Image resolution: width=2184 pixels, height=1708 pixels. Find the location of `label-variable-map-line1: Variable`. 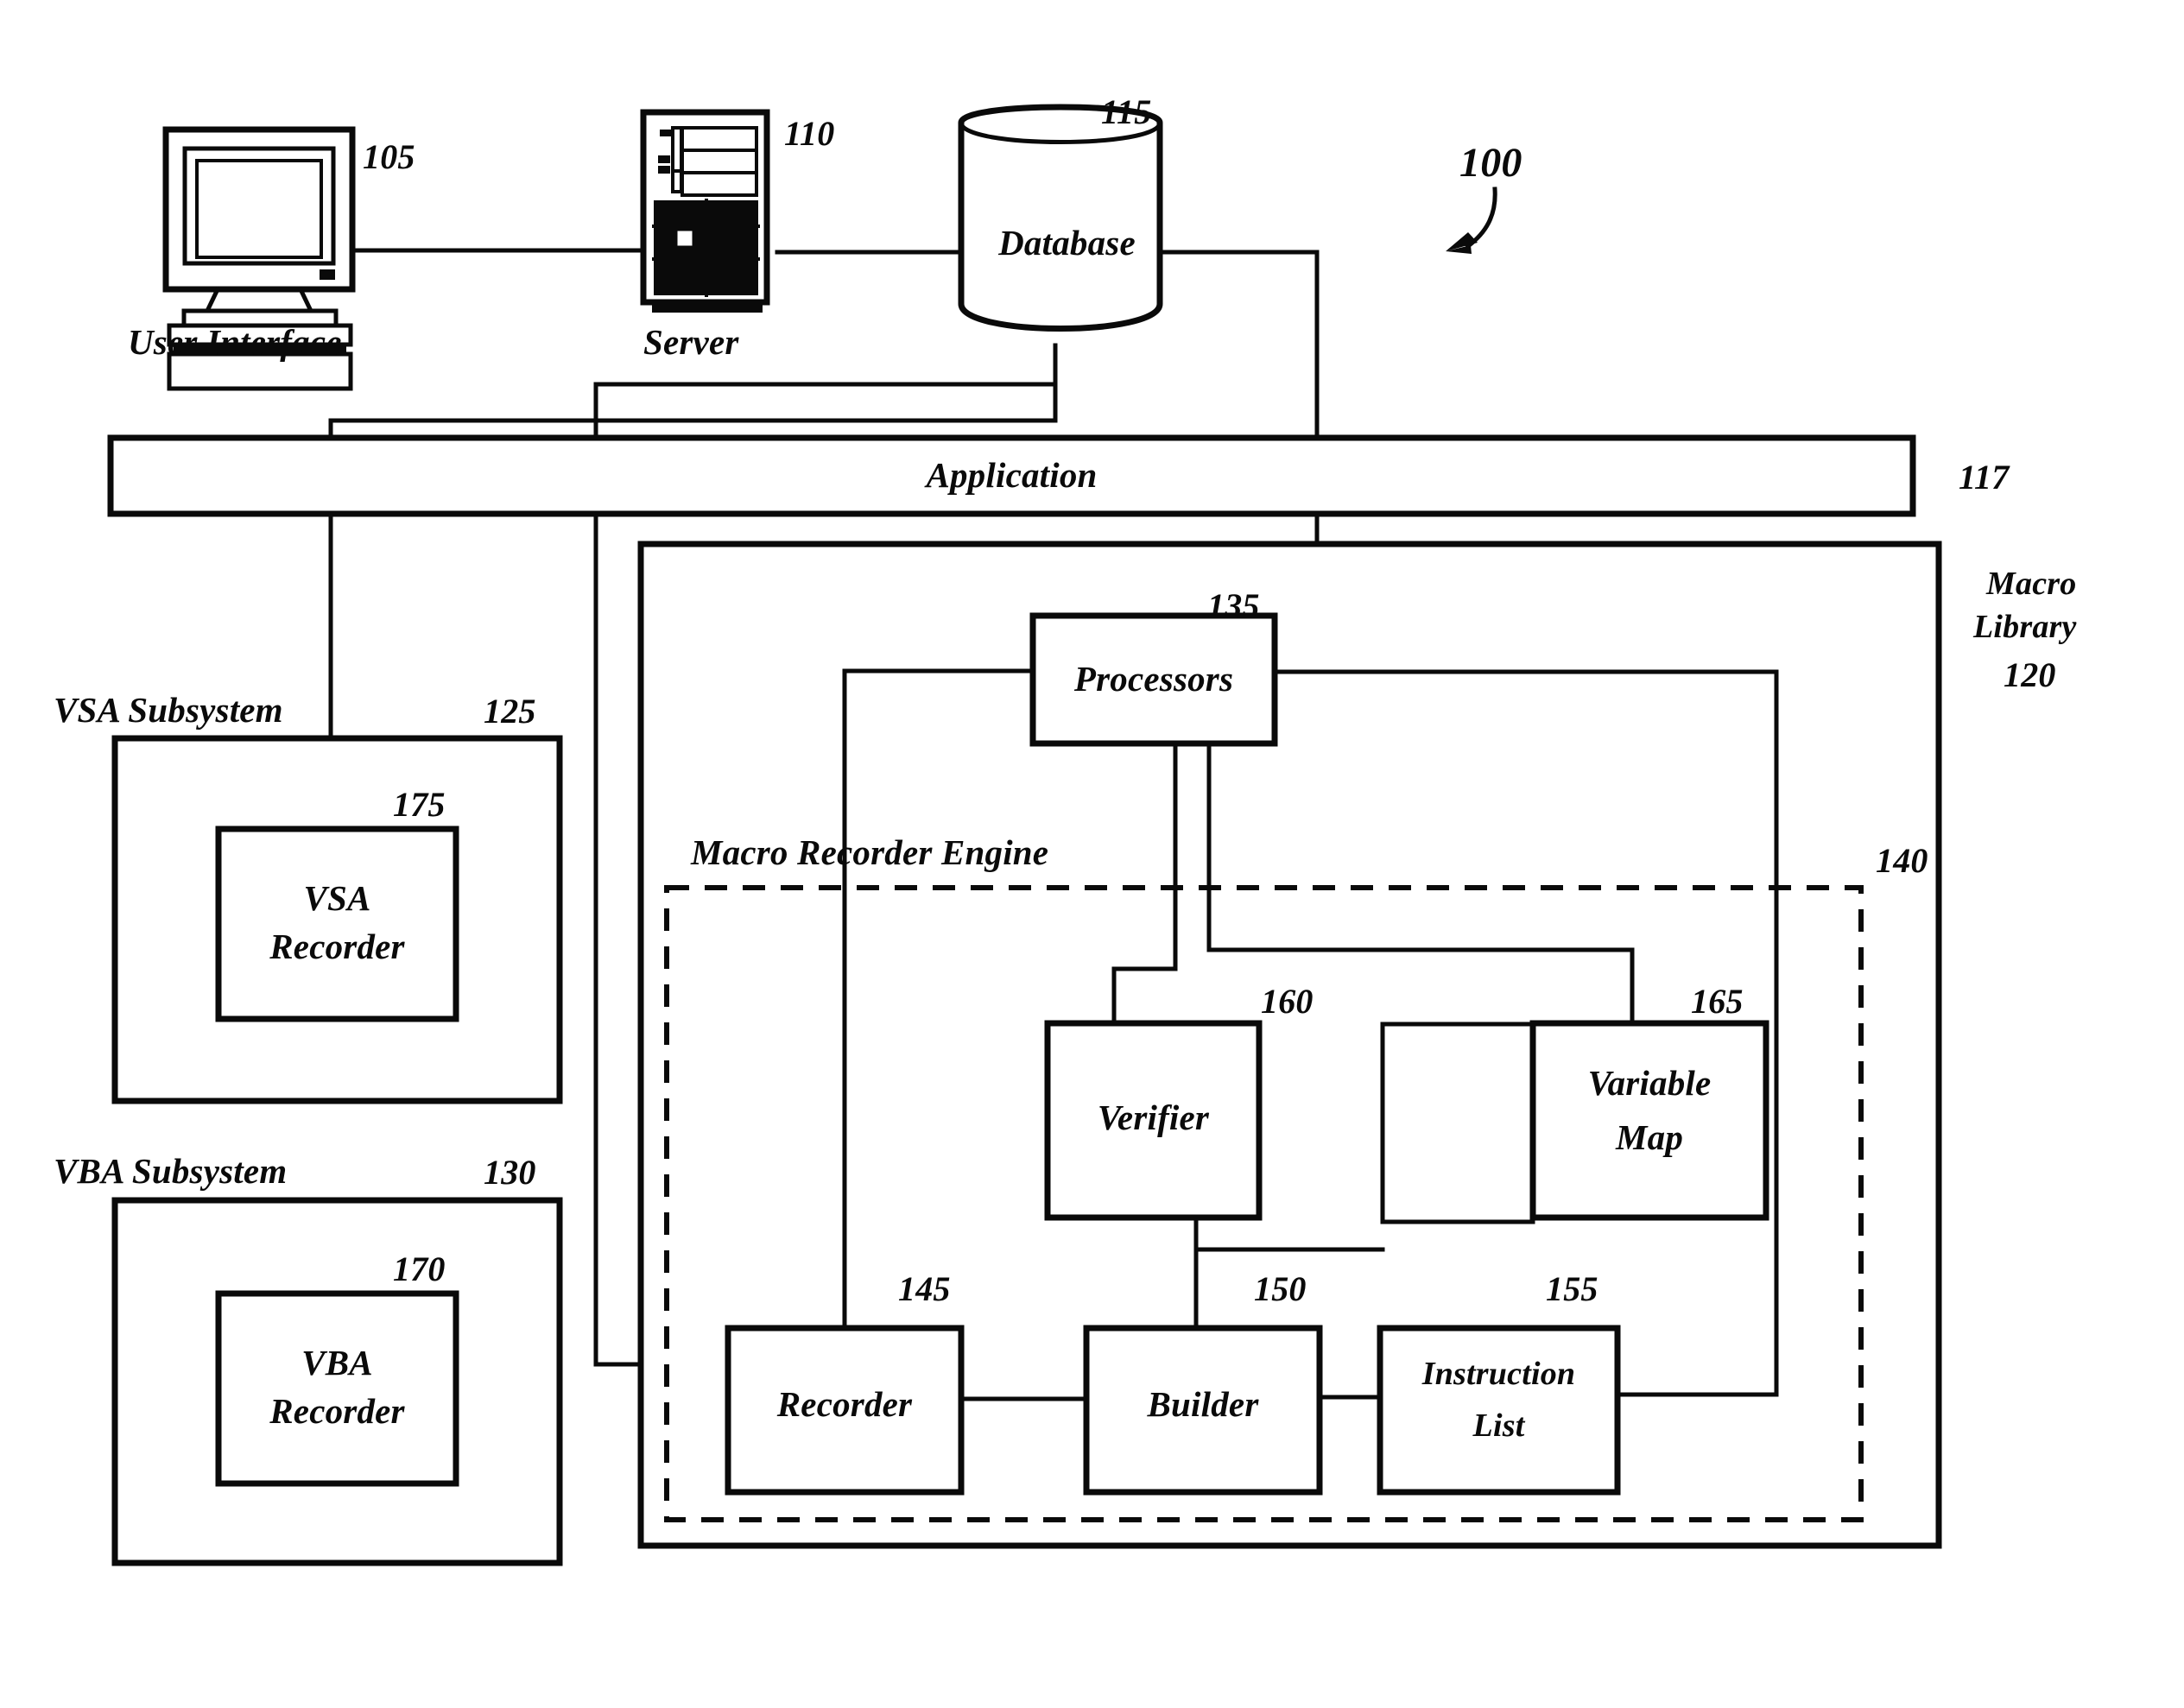

label-variable-map-line1: Variable is located at coordinates (1650, 1083).